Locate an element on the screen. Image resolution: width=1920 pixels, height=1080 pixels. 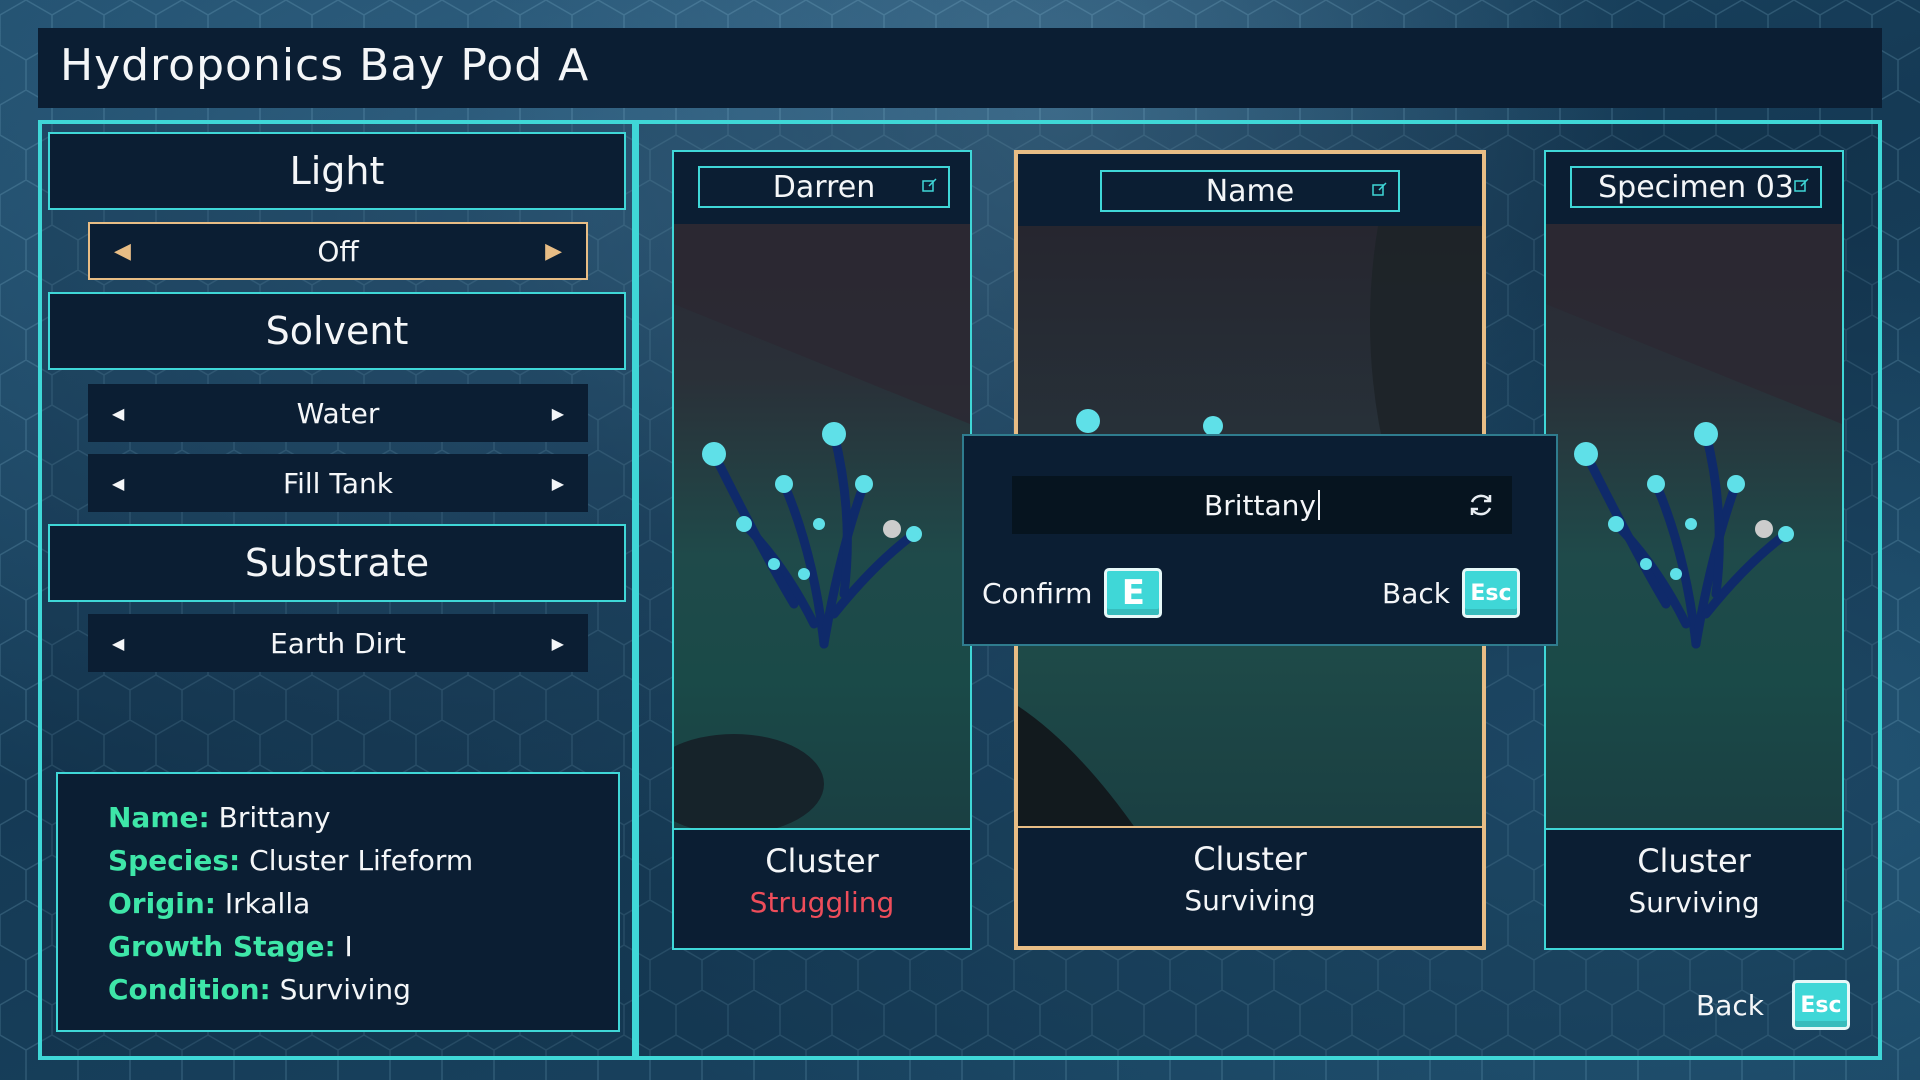
card-header: Specimen 03 is located at coordinates (1694, 188).